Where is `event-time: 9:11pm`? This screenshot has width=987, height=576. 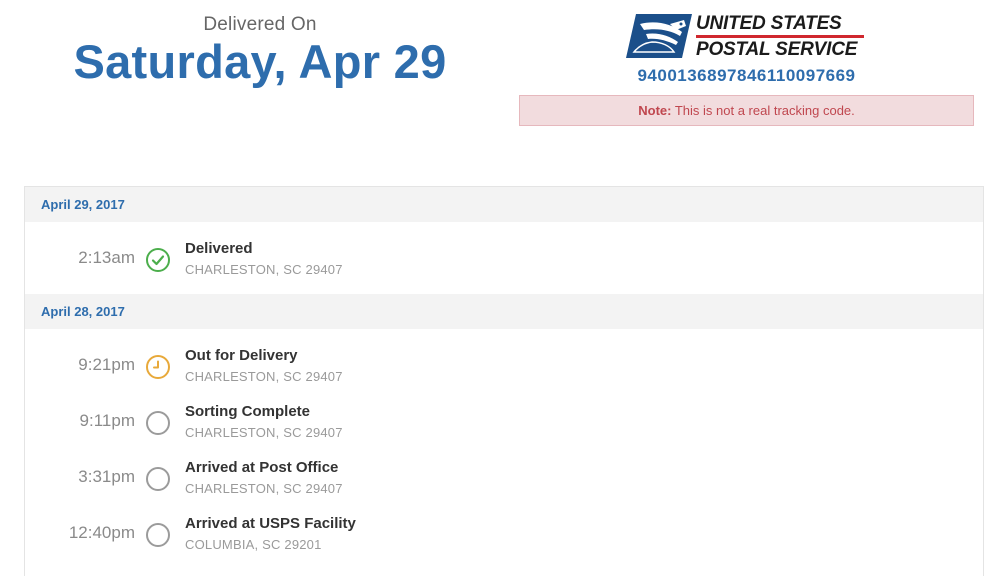 event-time: 9:11pm is located at coordinates (107, 420).